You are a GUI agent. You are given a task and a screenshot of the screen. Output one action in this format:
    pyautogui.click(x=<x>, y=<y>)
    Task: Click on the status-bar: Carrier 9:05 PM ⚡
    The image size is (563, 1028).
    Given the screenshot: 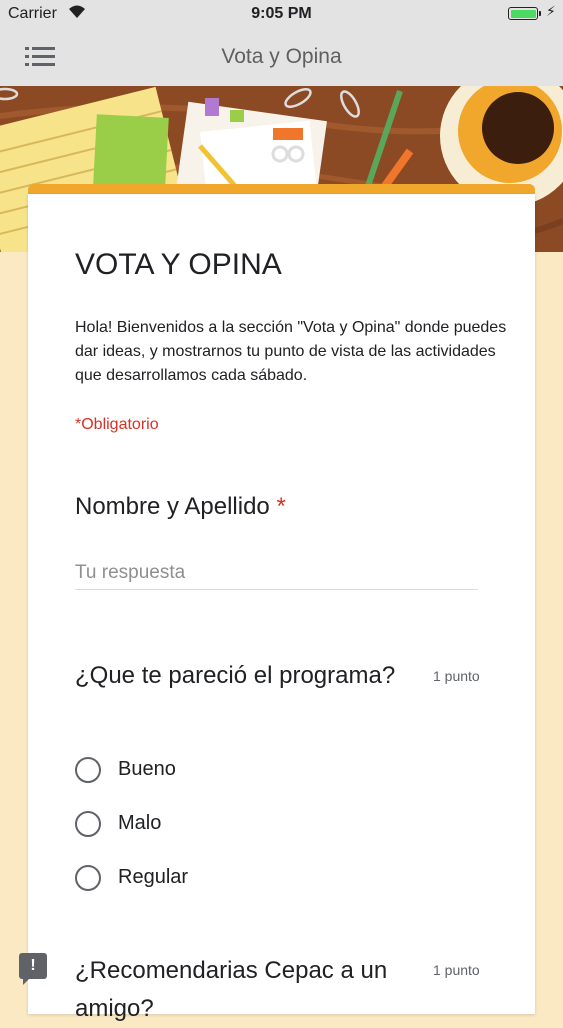 What is the action you would take?
    pyautogui.click(x=281, y=15)
    